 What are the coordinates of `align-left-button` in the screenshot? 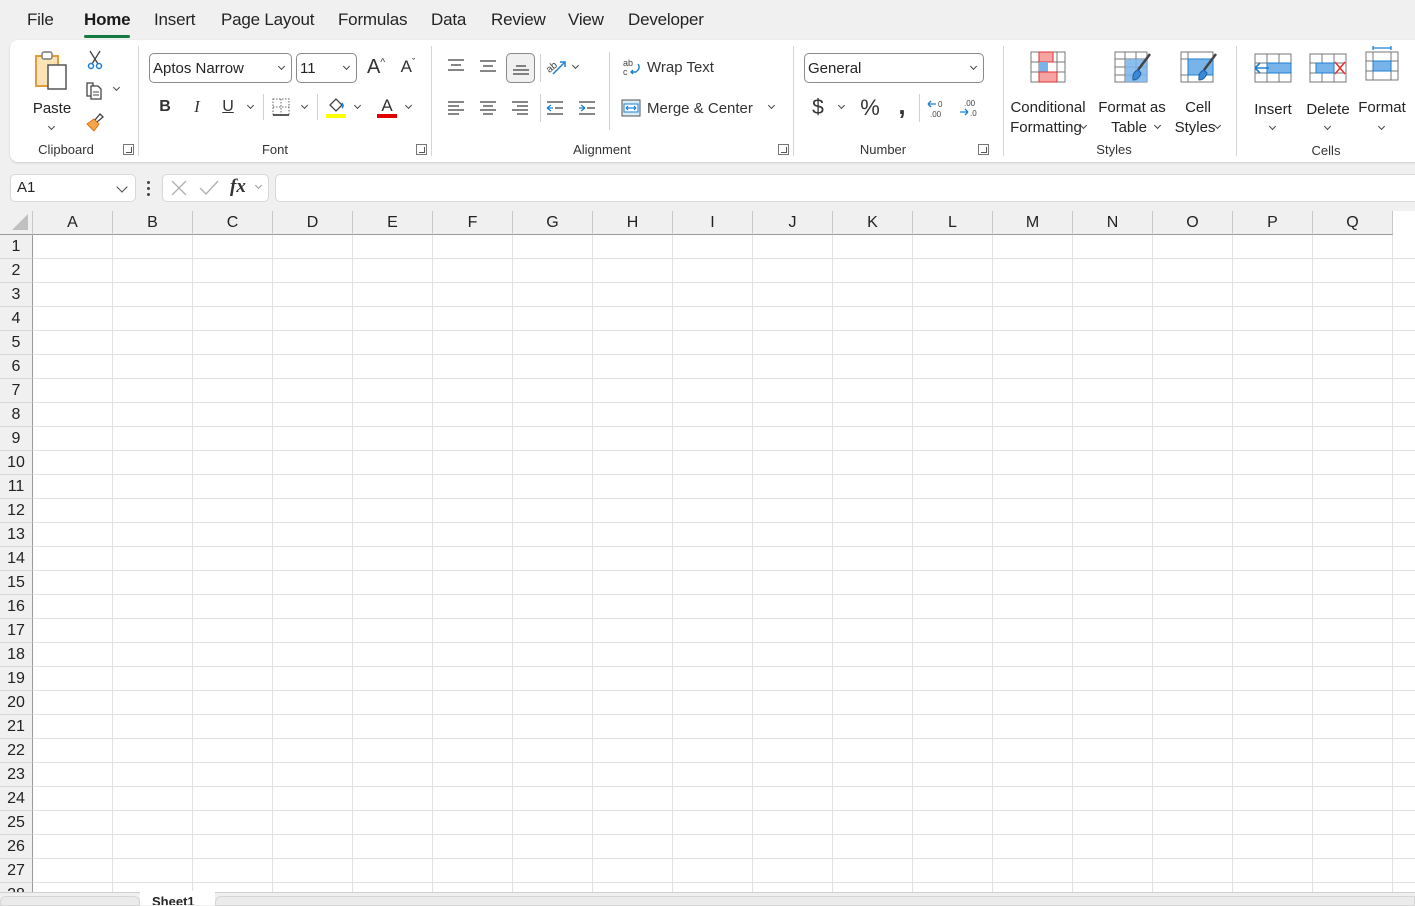 It's located at (456, 108).